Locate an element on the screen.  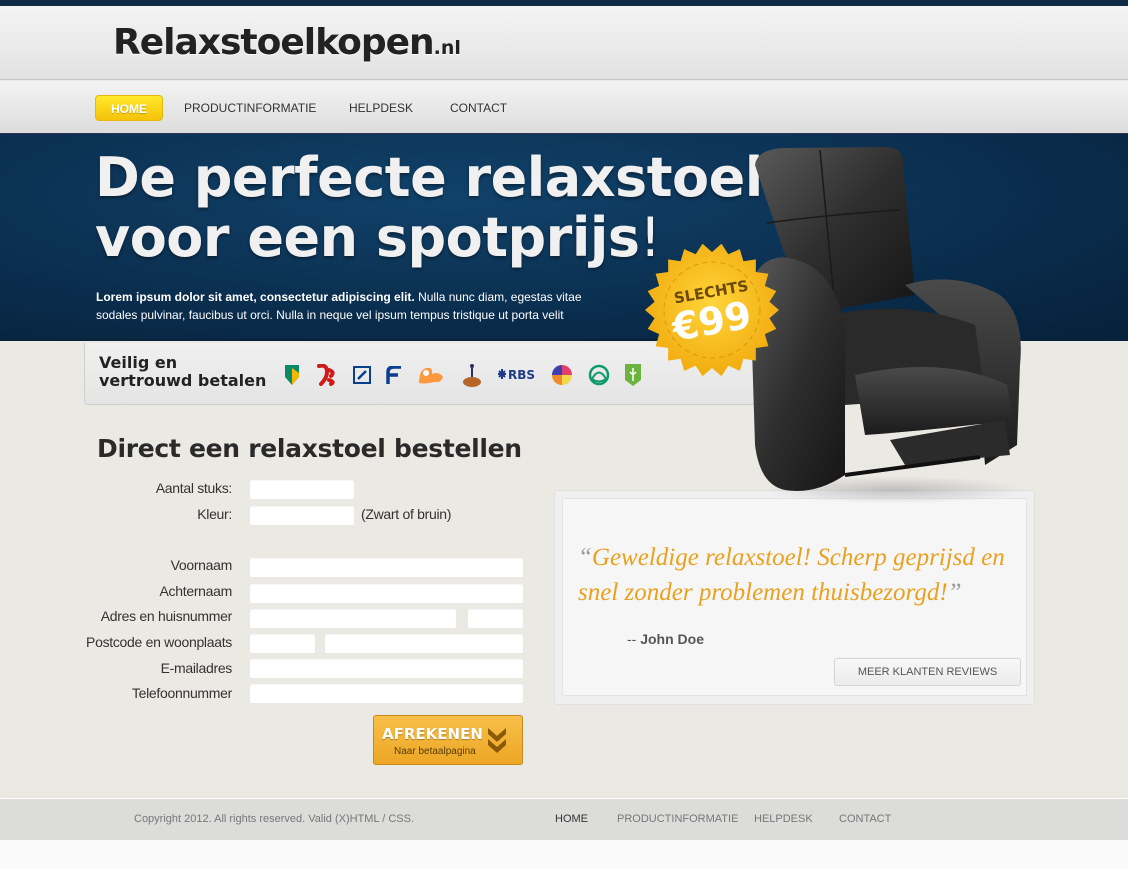
quantity-input is located at coordinates (302, 489).